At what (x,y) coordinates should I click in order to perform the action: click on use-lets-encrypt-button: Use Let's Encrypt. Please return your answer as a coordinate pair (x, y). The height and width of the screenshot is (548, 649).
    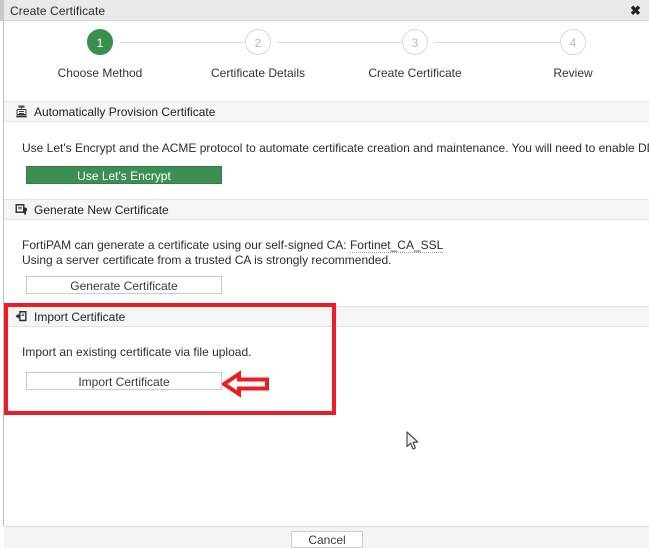
    Looking at the image, I should click on (124, 175).